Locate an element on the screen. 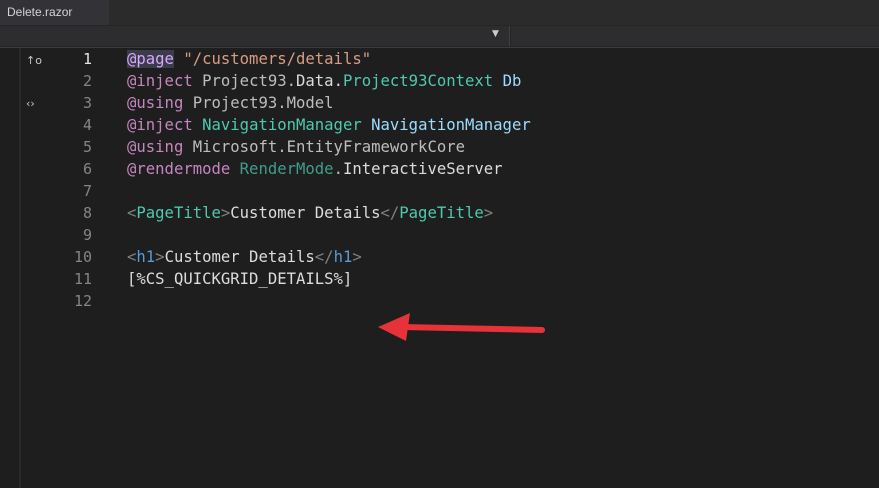 The width and height of the screenshot is (879, 488). tab-strip: Delete.razor is located at coordinates (439, 12).